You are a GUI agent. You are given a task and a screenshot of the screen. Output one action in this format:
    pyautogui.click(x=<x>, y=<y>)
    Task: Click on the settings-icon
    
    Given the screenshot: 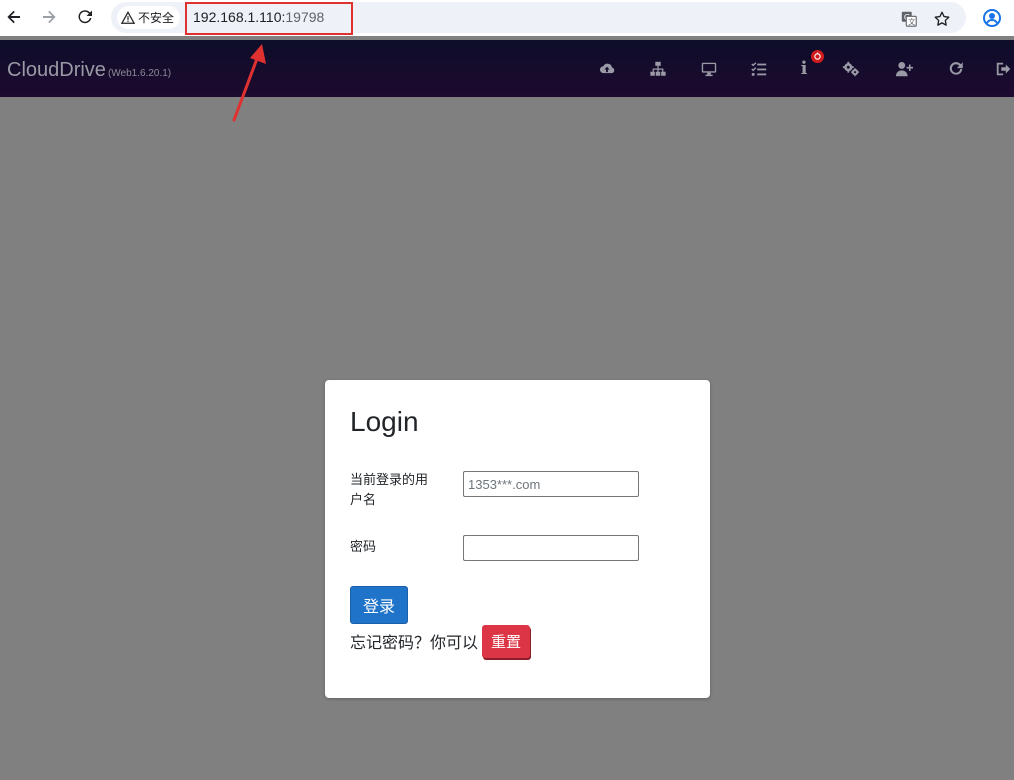 What is the action you would take?
    pyautogui.click(x=851, y=69)
    